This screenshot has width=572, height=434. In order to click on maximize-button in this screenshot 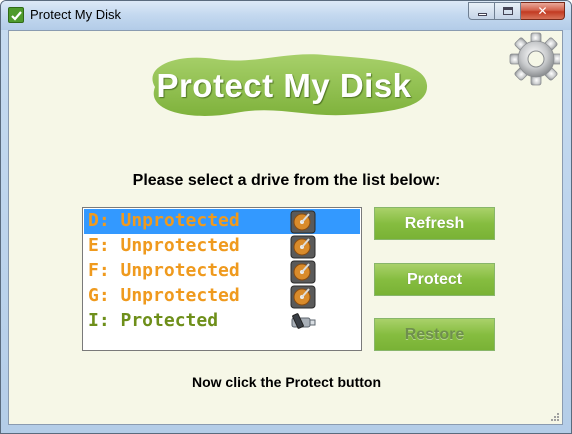, I will do `click(508, 11)`.